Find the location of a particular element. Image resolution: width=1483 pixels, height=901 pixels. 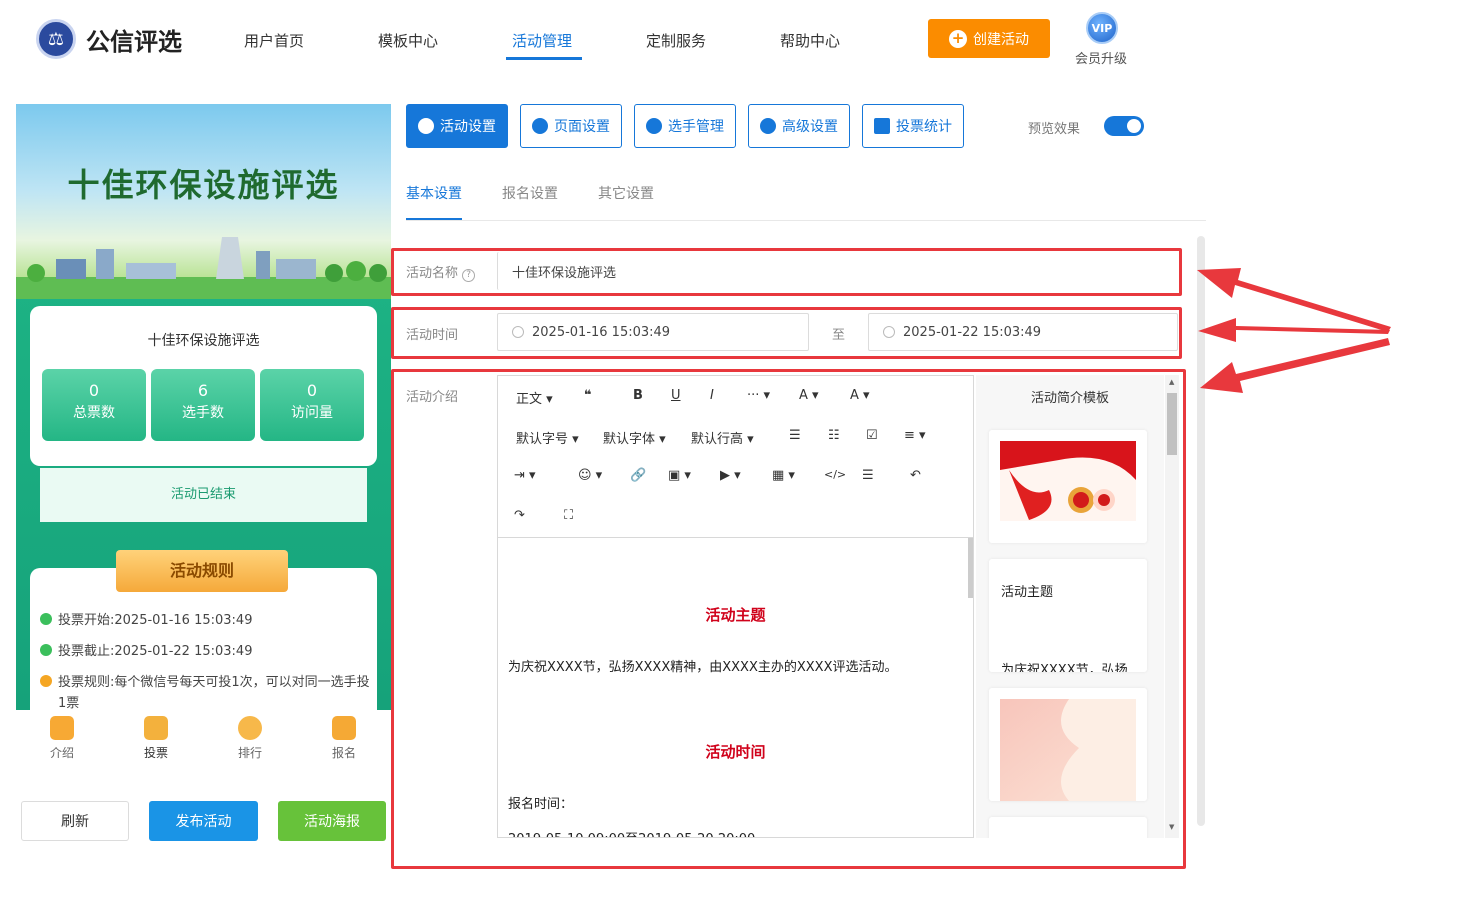

activity-name-label: 活动名称 ? is located at coordinates (441, 272).